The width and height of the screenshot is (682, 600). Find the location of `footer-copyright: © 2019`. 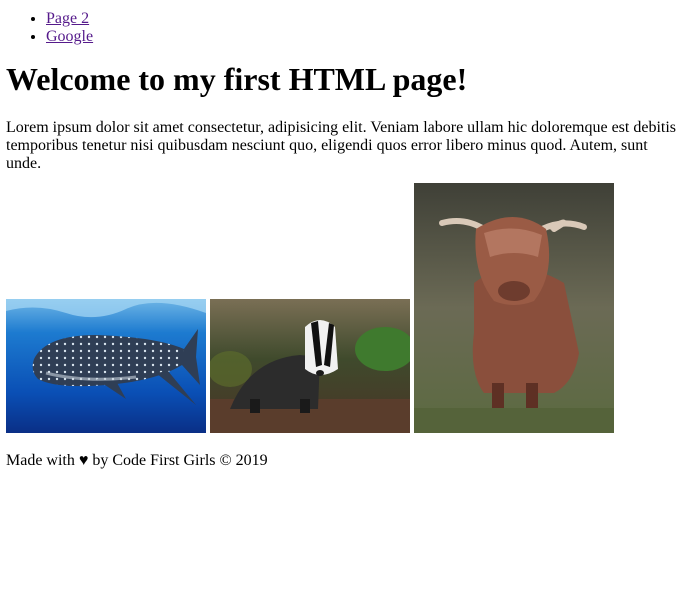

footer-copyright: © 2019 is located at coordinates (243, 460).